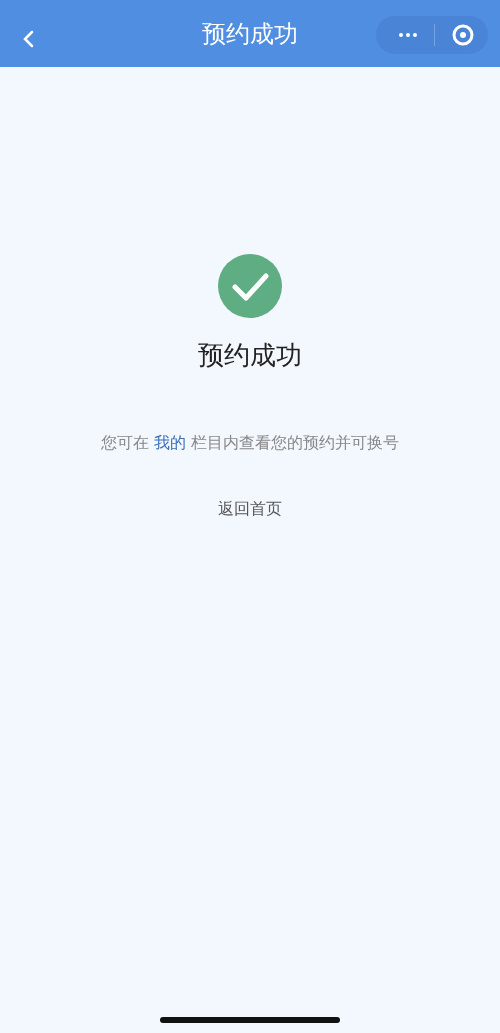 Image resolution: width=500 pixels, height=1033 pixels. I want to click on hint-text: 您可在 我的 栏目内查看您的预约并可换号, so click(250, 443).